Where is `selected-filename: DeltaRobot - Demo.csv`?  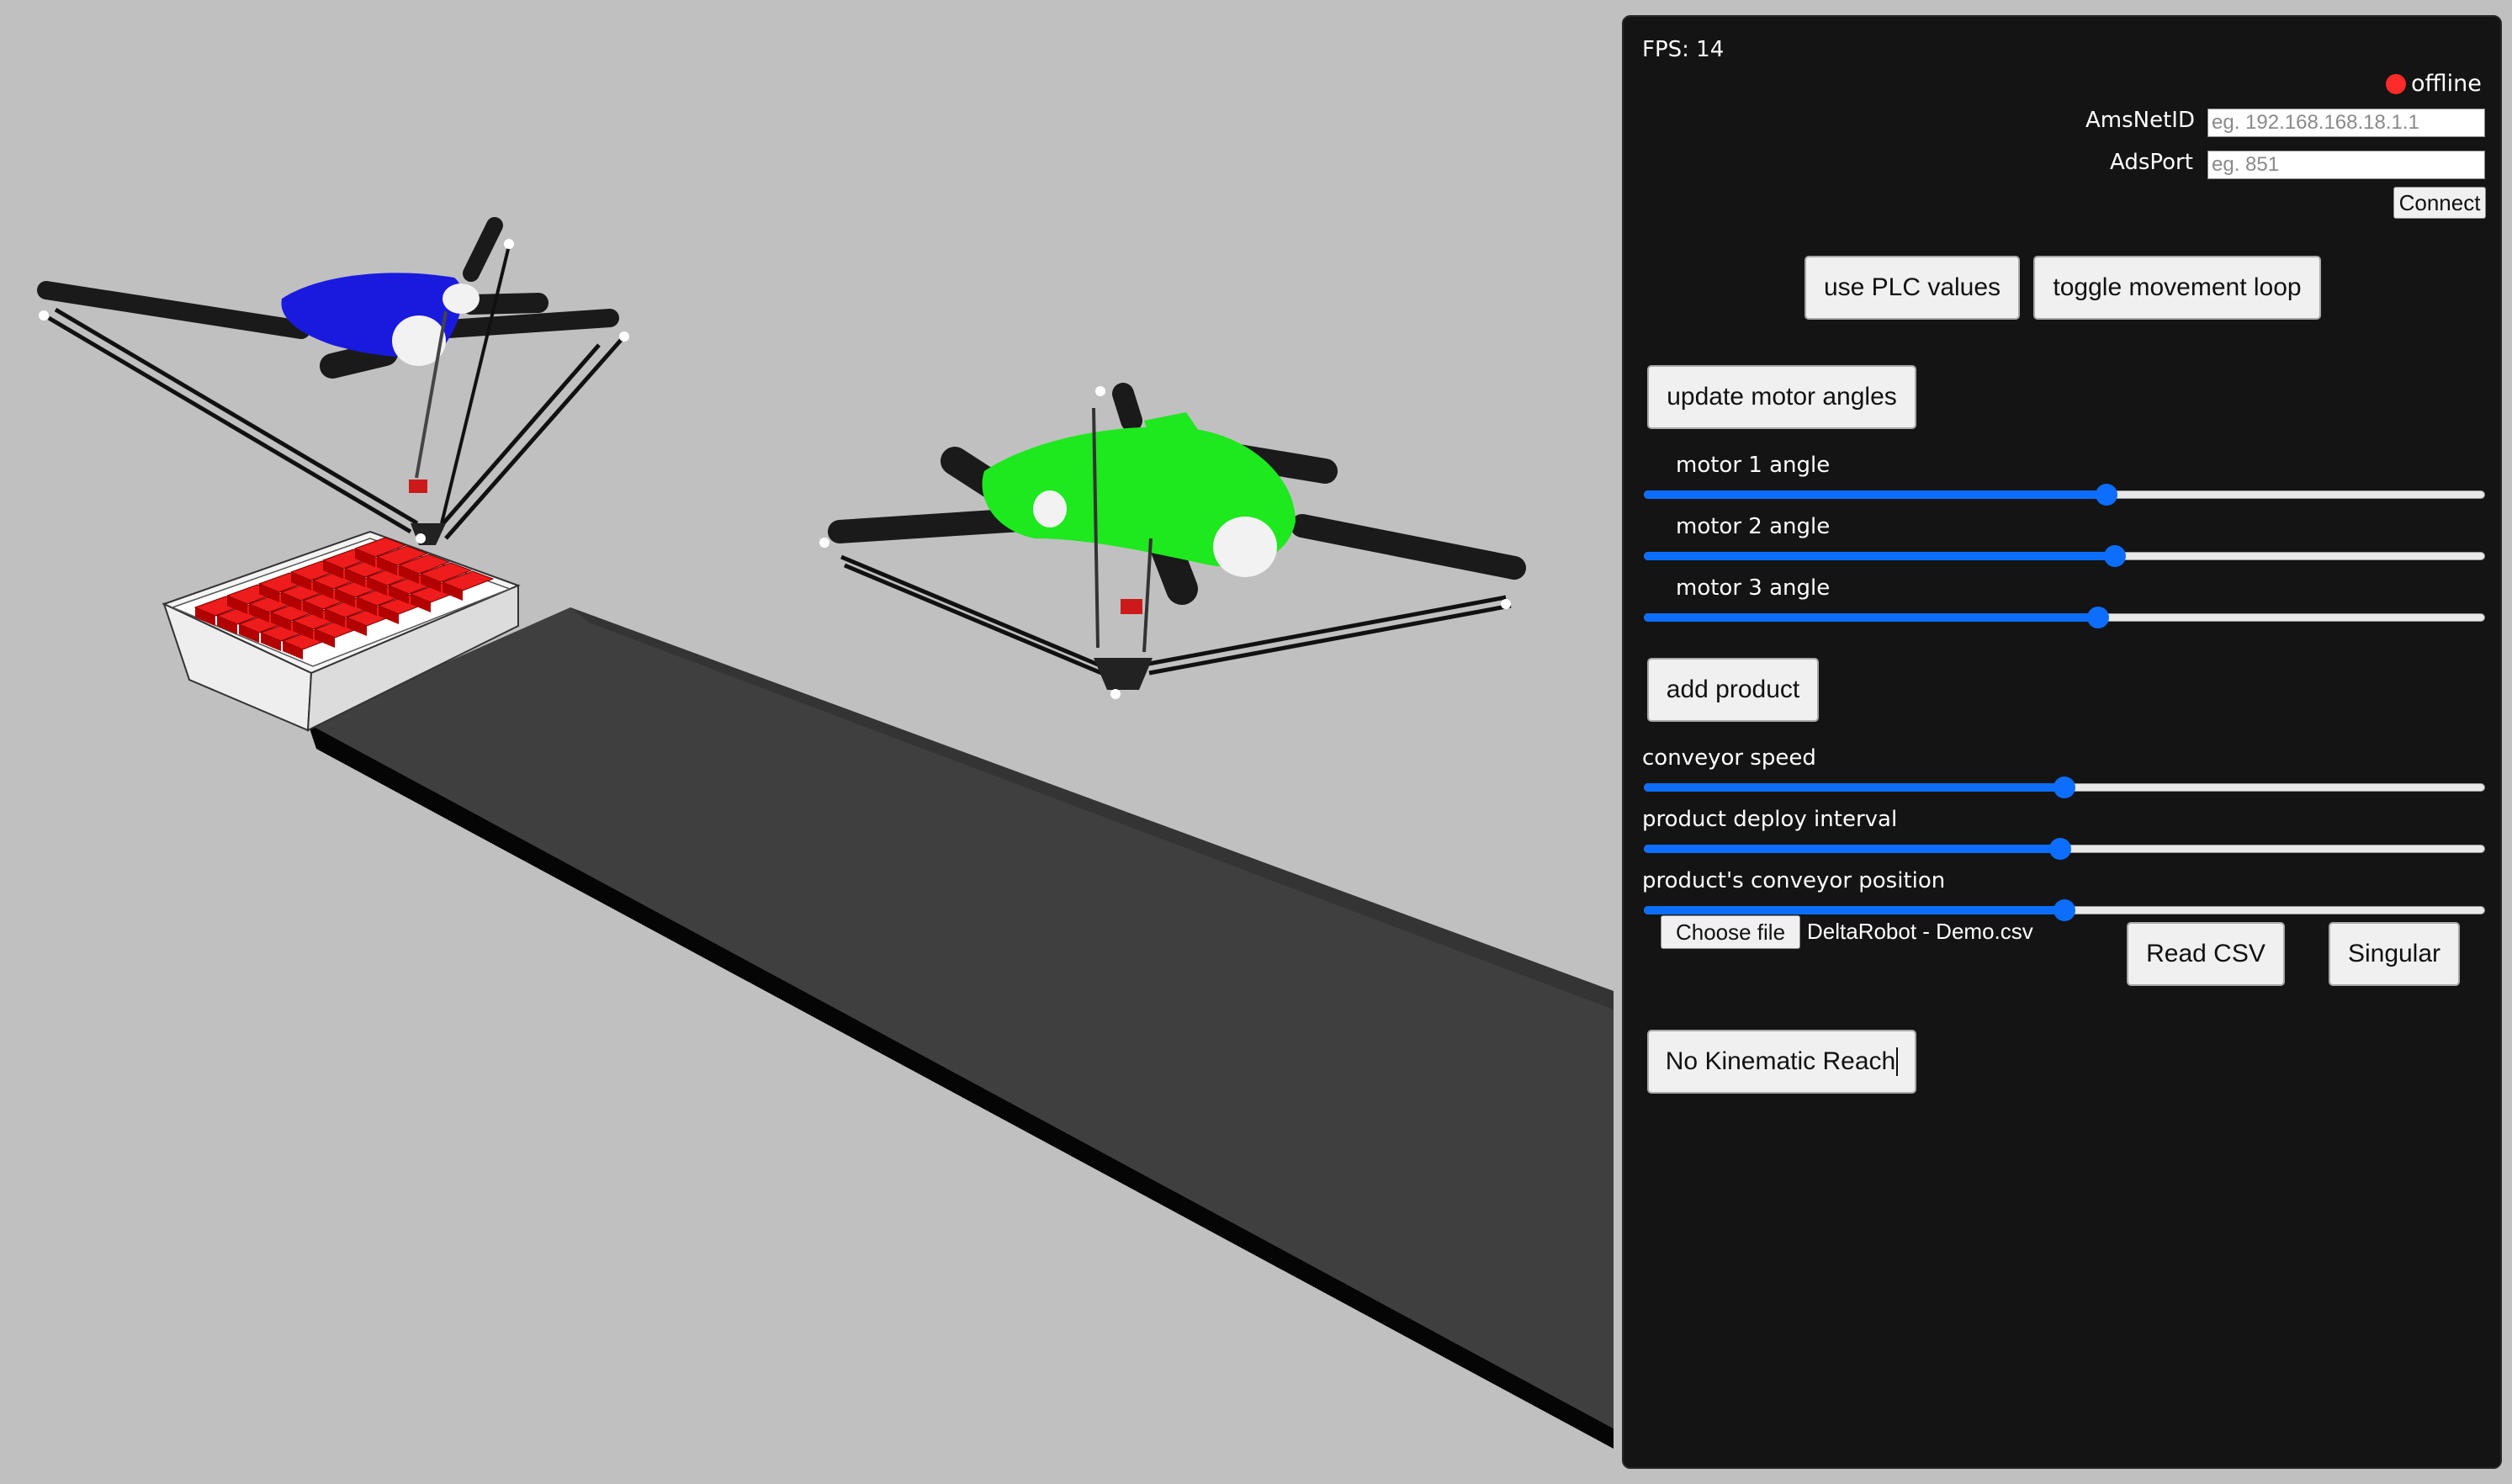
selected-filename: DeltaRobot - Demo.csv is located at coordinates (1920, 931).